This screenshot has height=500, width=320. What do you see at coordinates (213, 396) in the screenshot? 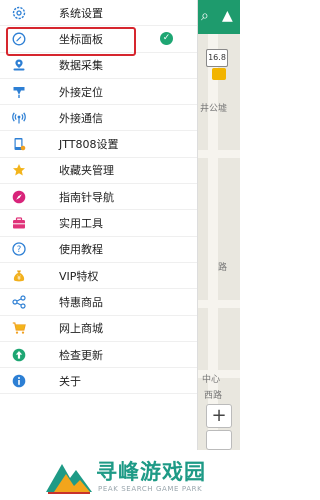
I see `map-label: 西路` at bounding box center [213, 396].